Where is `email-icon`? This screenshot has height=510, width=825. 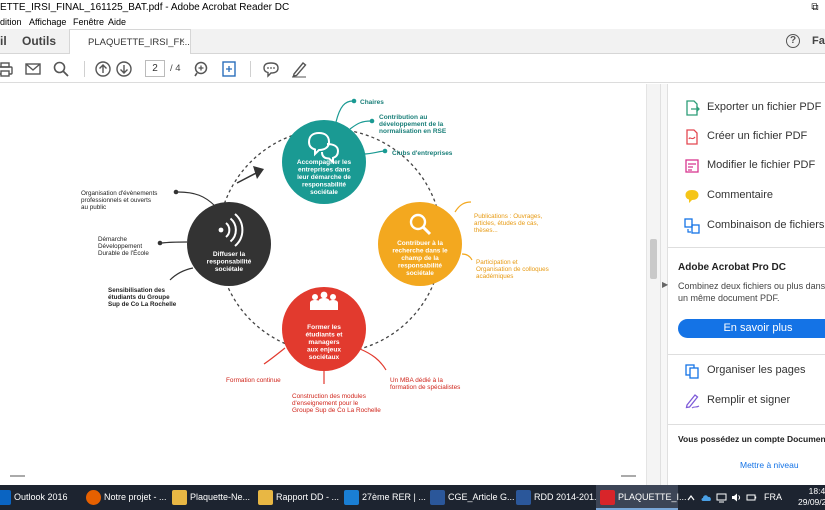
email-icon is located at coordinates (33, 69).